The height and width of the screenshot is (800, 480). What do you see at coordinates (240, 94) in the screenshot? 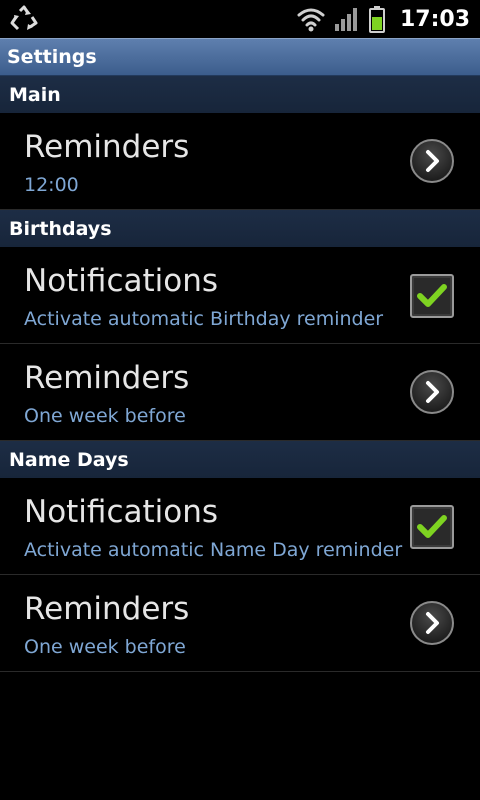
I see `section-header-main: Main` at bounding box center [240, 94].